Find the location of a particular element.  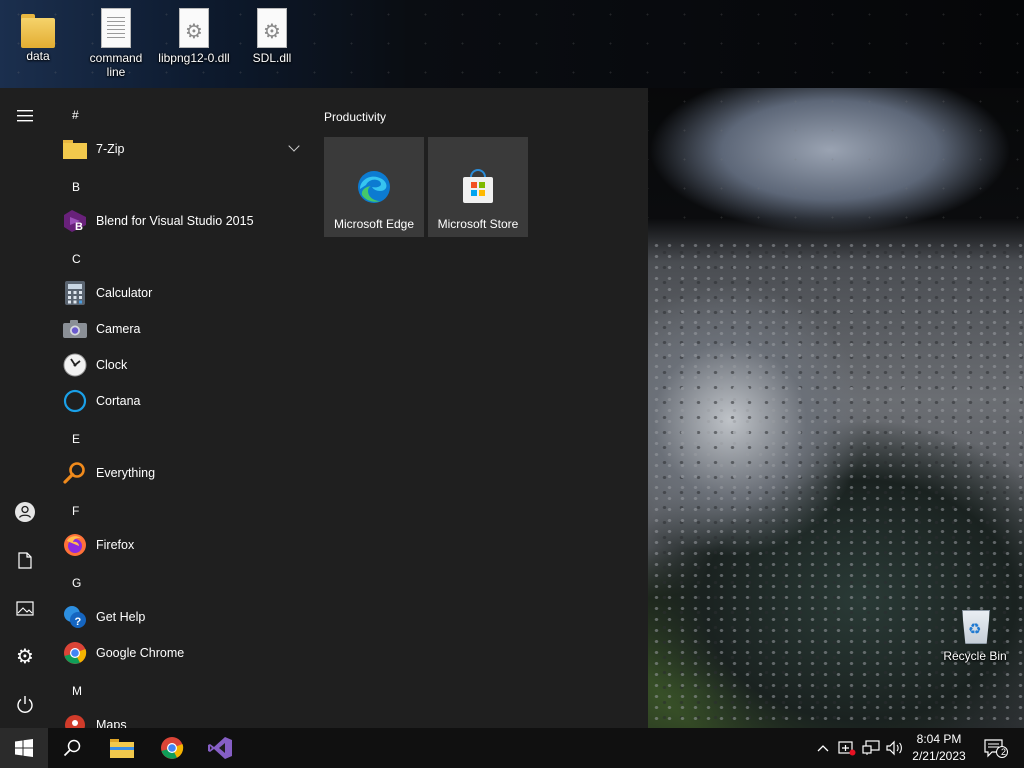

store-icon is located at coordinates (478, 186).